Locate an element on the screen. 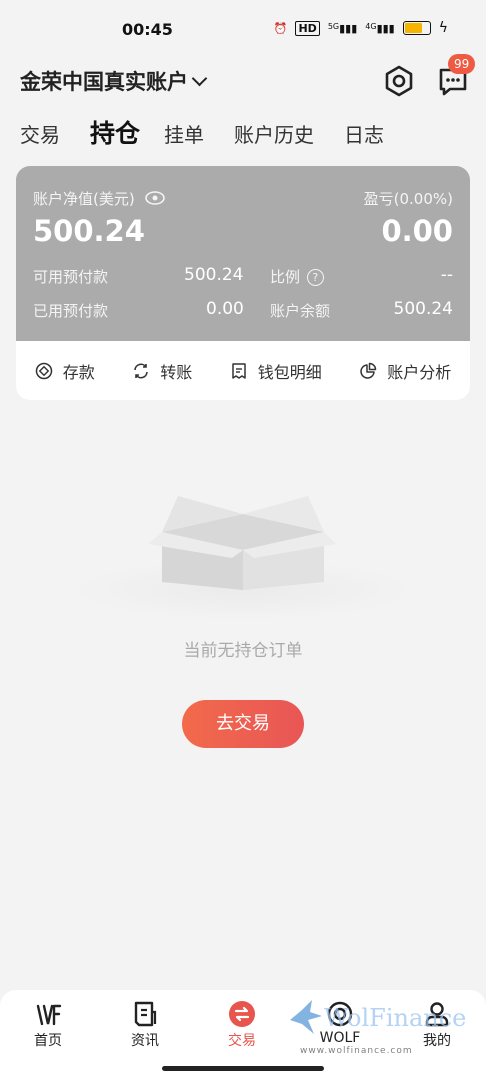 This screenshot has width=486, height=1080. balance-value: 500.24 is located at coordinates (423, 309).